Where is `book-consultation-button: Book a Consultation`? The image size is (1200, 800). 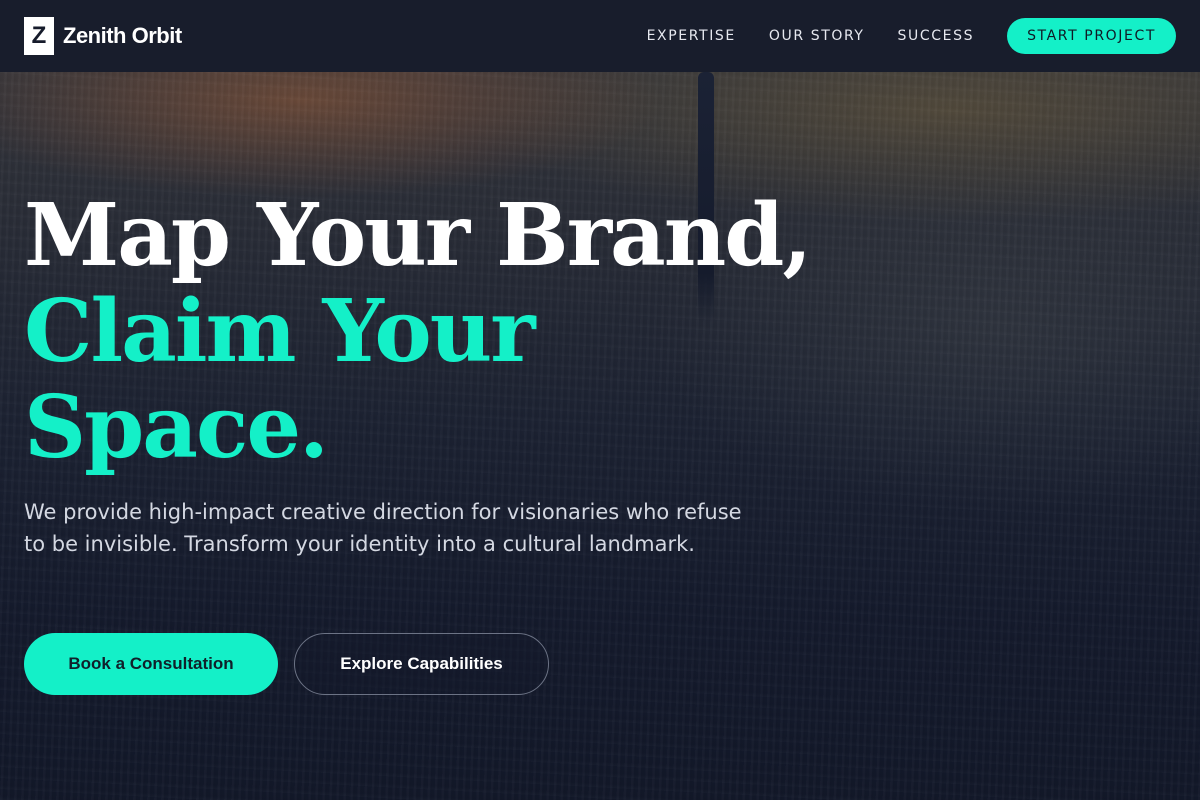 book-consultation-button: Book a Consultation is located at coordinates (151, 664).